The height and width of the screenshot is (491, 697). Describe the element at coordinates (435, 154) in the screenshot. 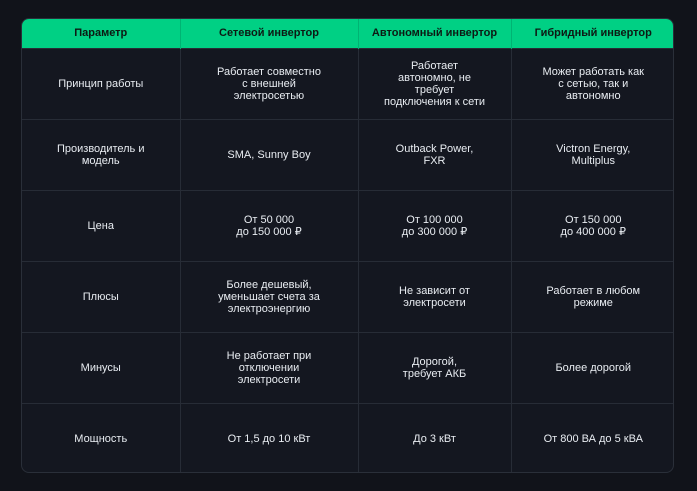

I see `table-cell: Outback Power, FXR` at that location.